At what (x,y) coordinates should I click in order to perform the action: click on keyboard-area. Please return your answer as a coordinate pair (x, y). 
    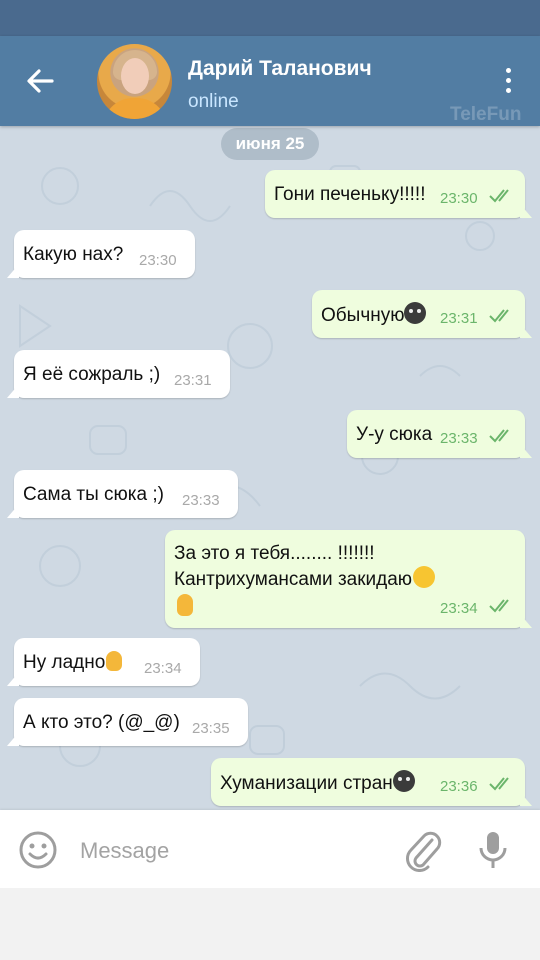
    Looking at the image, I should click on (270, 924).